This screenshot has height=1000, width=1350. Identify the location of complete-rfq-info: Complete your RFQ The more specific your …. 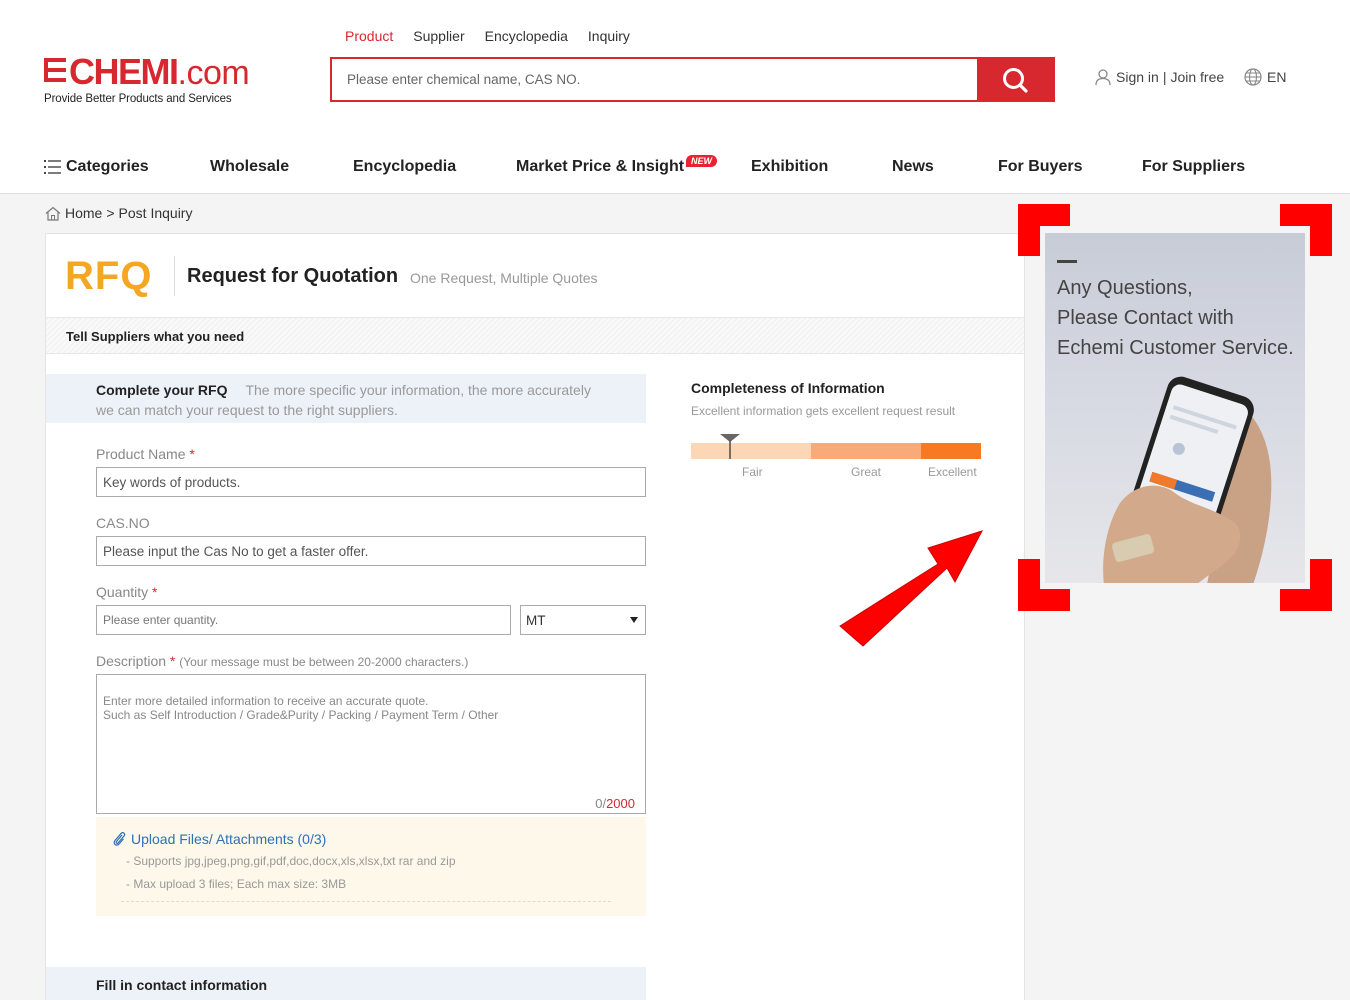
(346, 398).